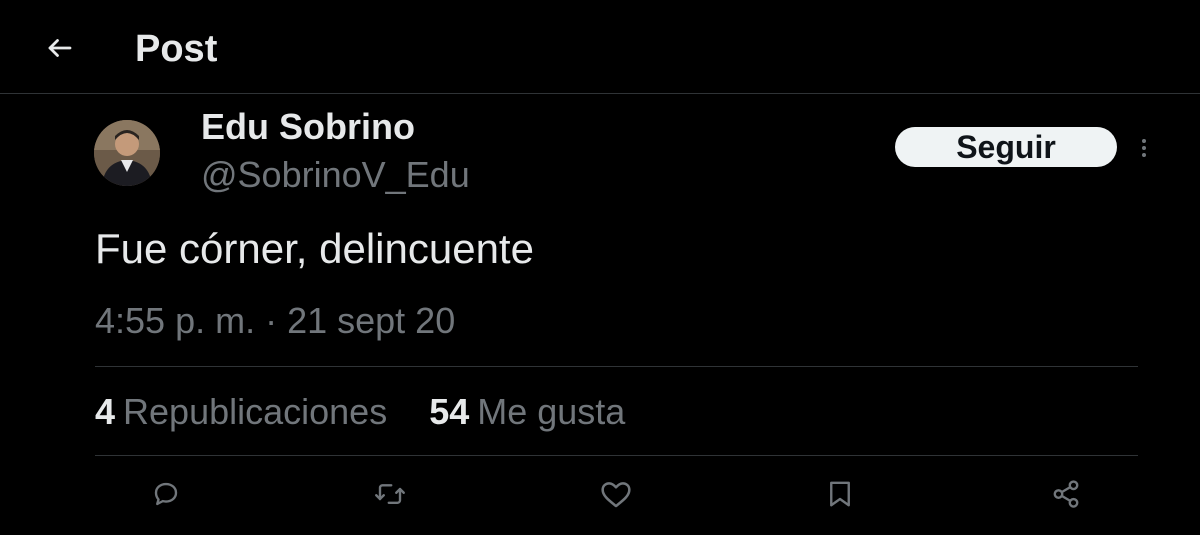 Image resolution: width=1200 pixels, height=535 pixels. I want to click on back-button, so click(60, 48).